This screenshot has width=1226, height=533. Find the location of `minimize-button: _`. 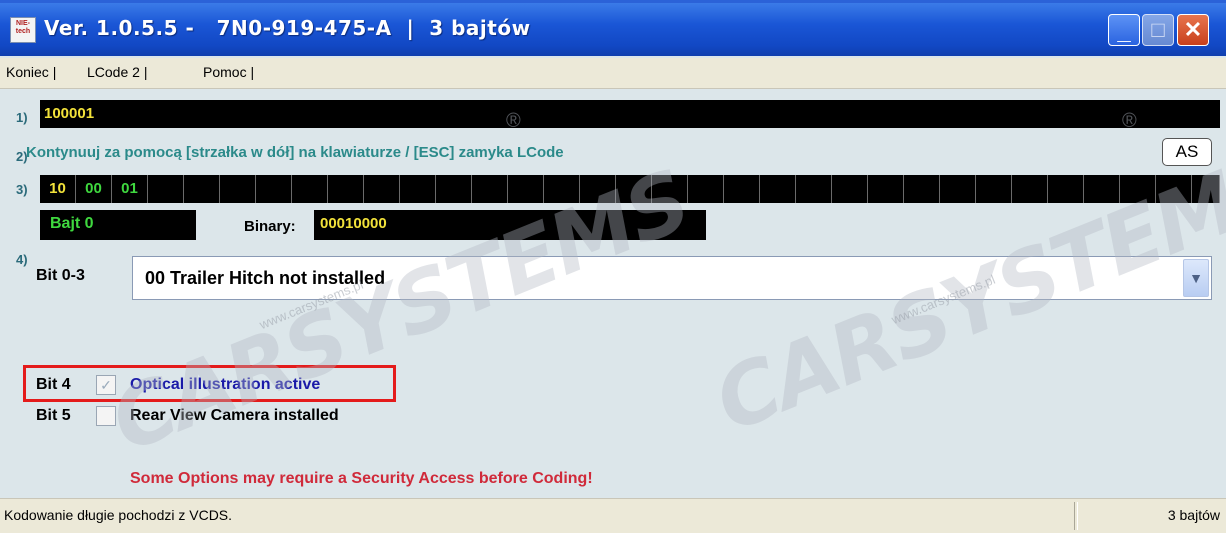

minimize-button: _ is located at coordinates (1124, 30).